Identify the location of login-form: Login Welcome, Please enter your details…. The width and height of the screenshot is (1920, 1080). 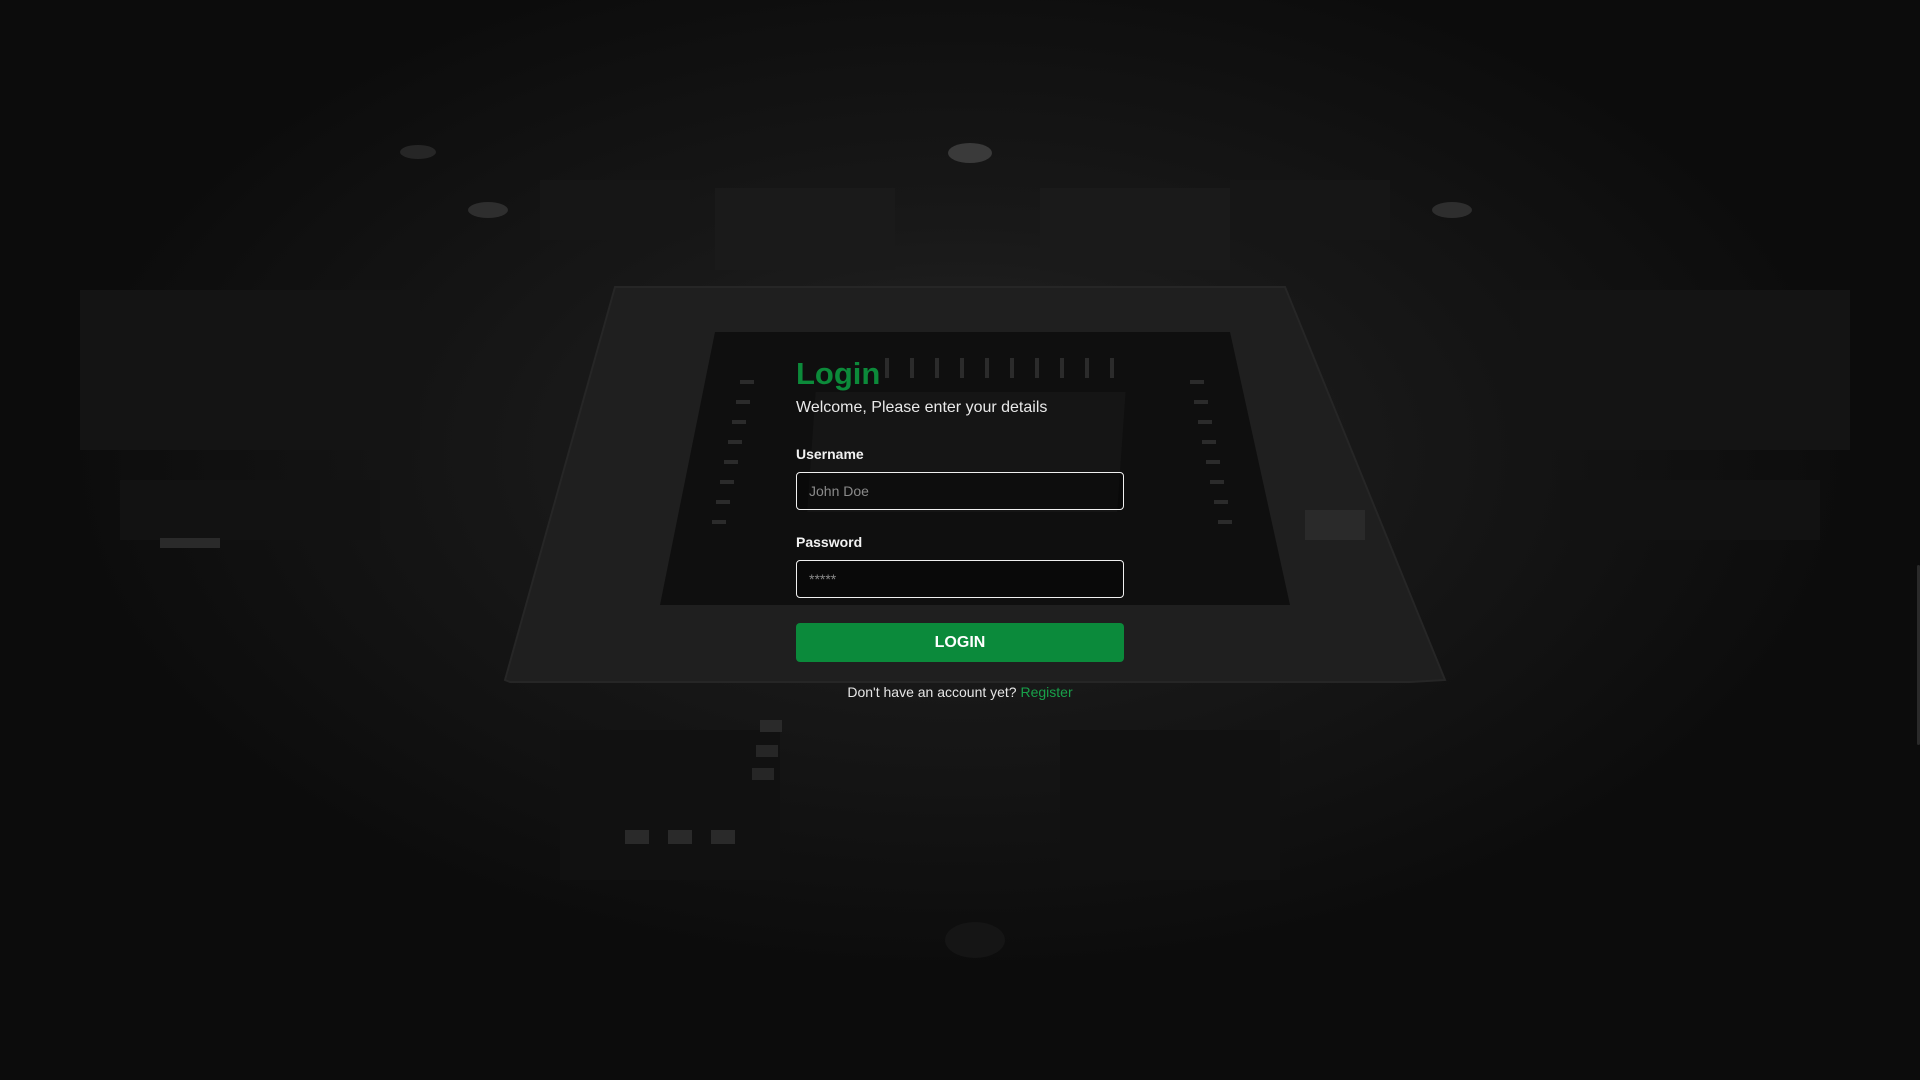
(960, 527).